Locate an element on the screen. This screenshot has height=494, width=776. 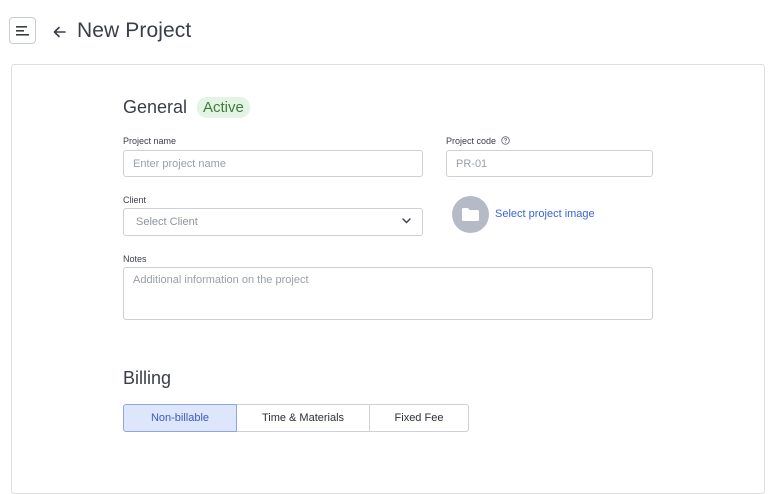
arrow-left-icon is located at coordinates (59, 32).